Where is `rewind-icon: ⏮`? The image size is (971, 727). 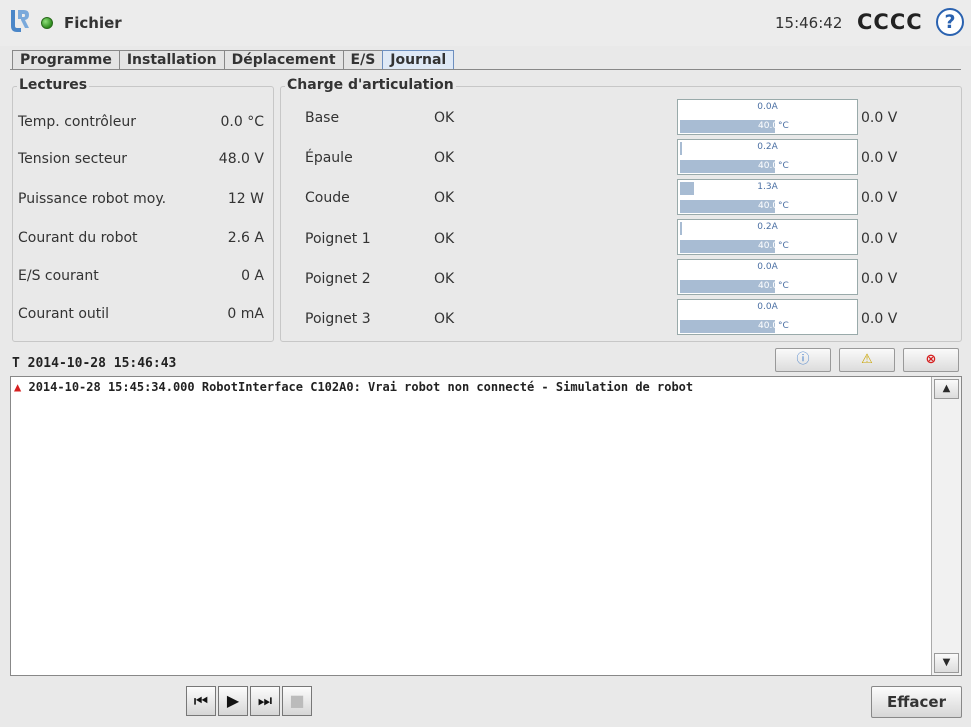 rewind-icon: ⏮ is located at coordinates (201, 701).